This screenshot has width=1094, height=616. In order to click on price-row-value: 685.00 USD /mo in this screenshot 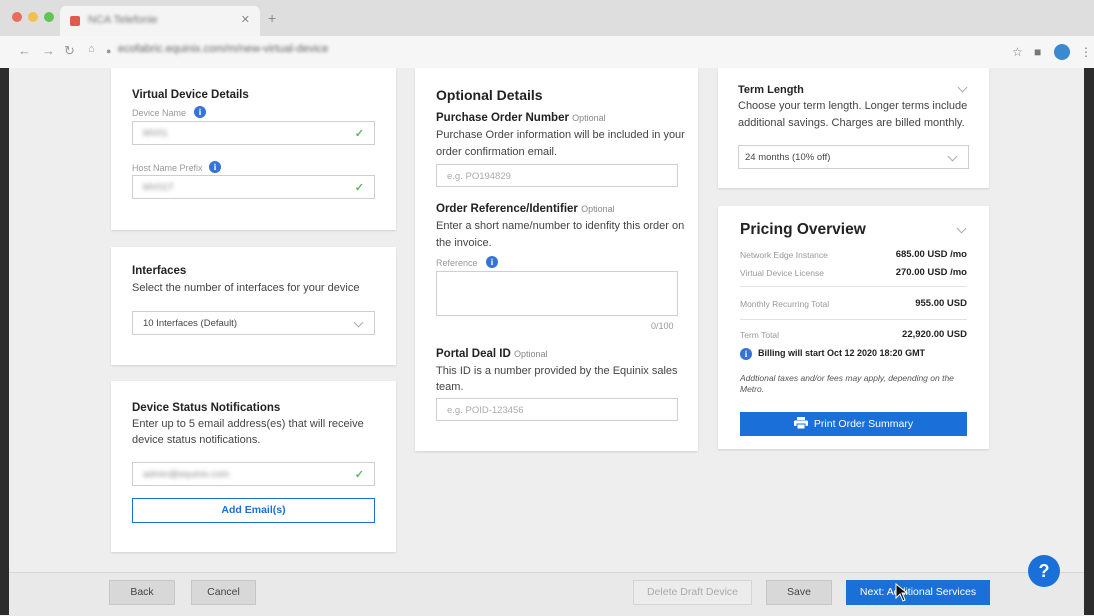, I will do `click(931, 254)`.